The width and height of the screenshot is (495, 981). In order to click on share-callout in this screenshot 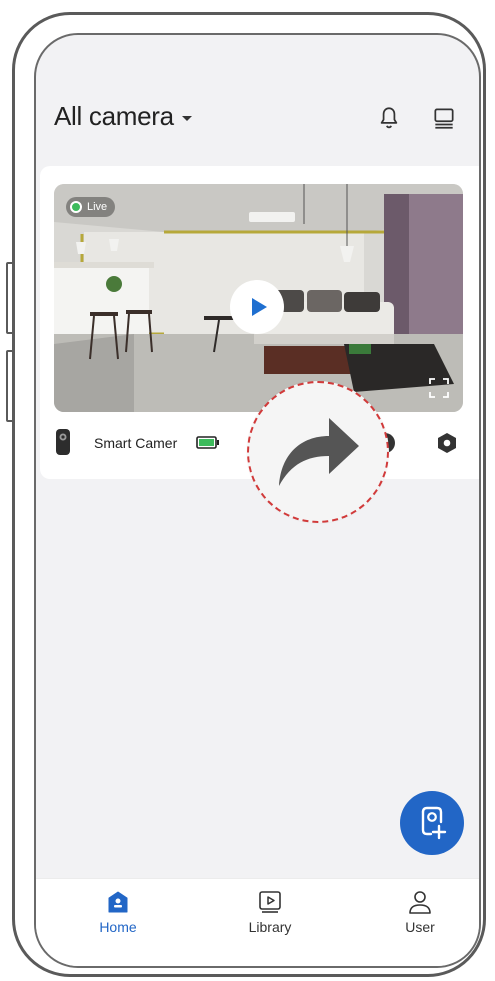, I will do `click(318, 452)`.